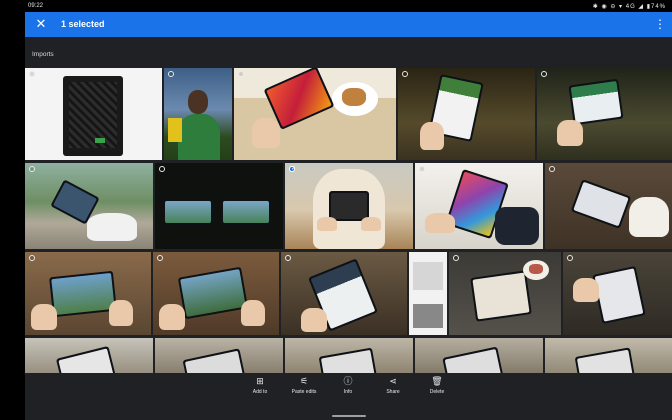 The height and width of the screenshot is (420, 672). I want to click on more-vert-icon: ⋮, so click(660, 24).